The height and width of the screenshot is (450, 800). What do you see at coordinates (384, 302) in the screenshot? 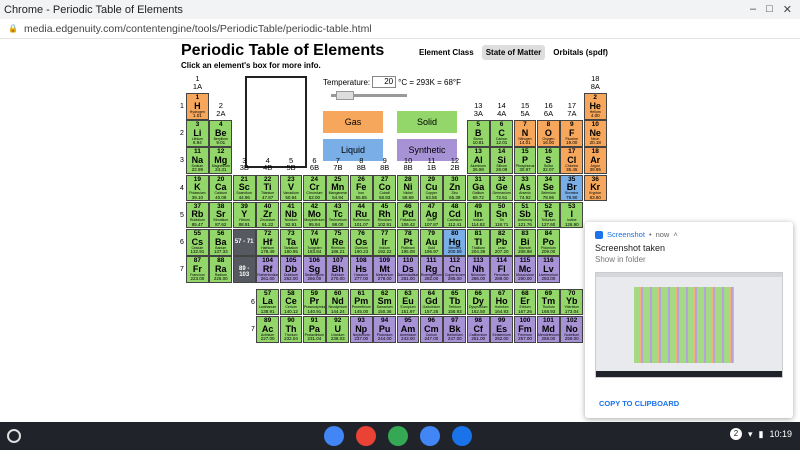
I see `element-sm: 62 Sm Samarium 150.36` at bounding box center [384, 302].